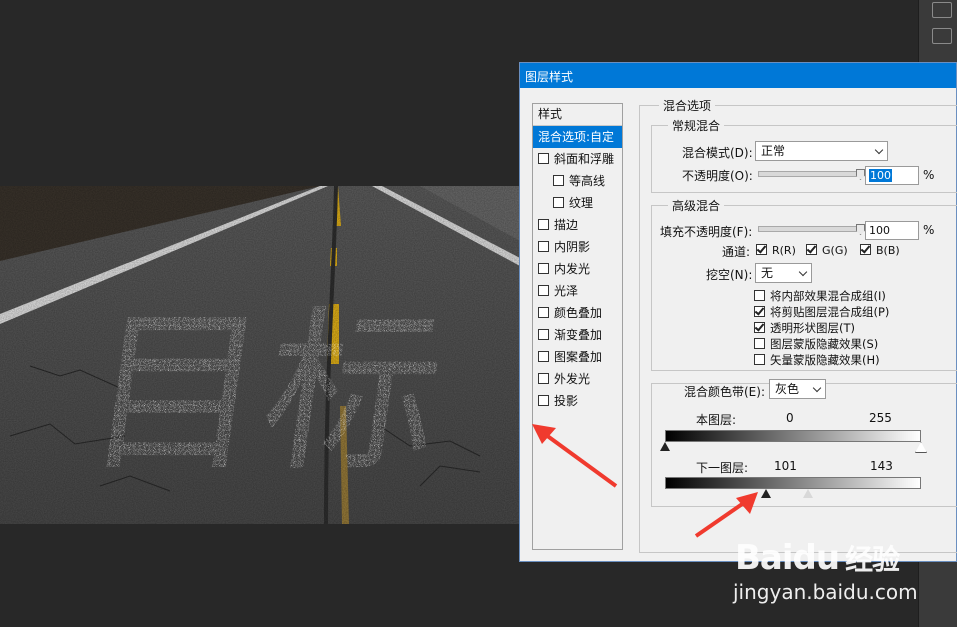  I want to click on fill-opacity-input: 100, so click(892, 230).